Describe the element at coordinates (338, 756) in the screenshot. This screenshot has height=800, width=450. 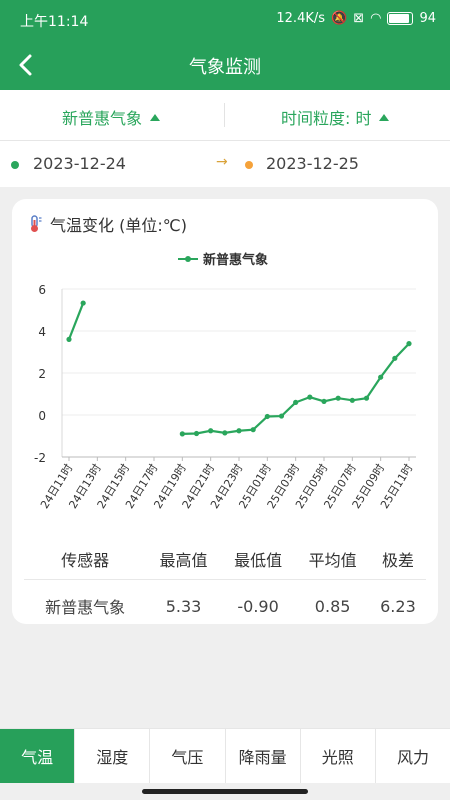
I see `tab-light: 光照` at that location.